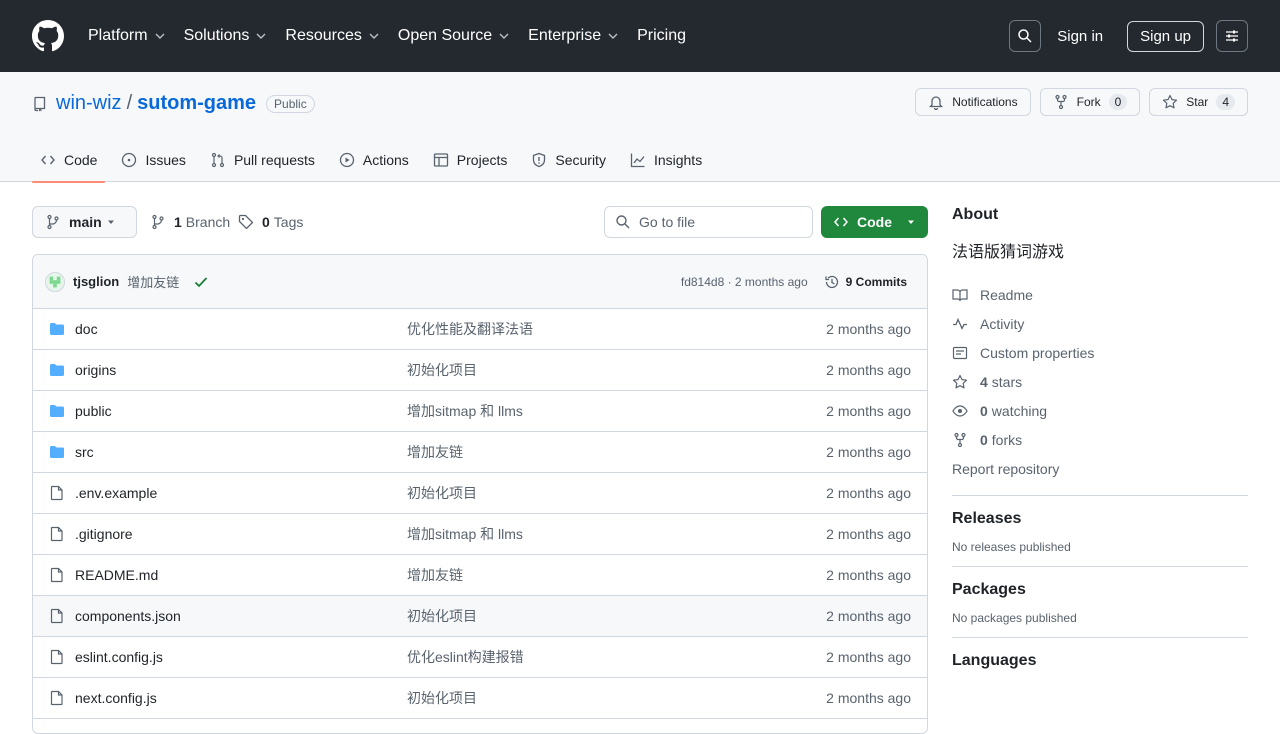 The width and height of the screenshot is (1280, 734). What do you see at coordinates (831, 281) in the screenshot?
I see `history-icon` at bounding box center [831, 281].